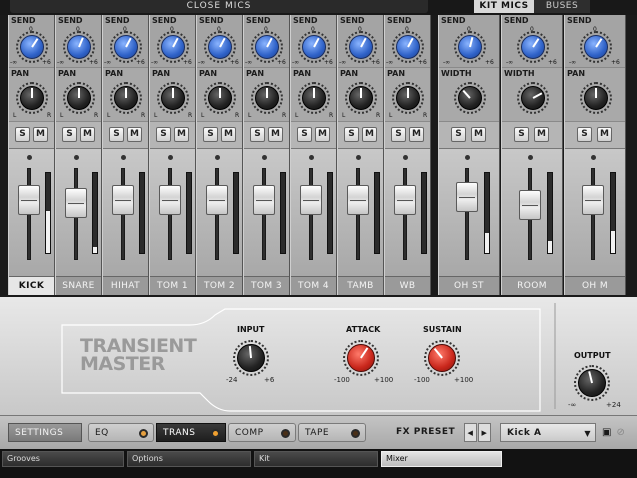  What do you see at coordinates (219, 285) in the screenshot?
I see `channel-name: TOM 2` at bounding box center [219, 285].